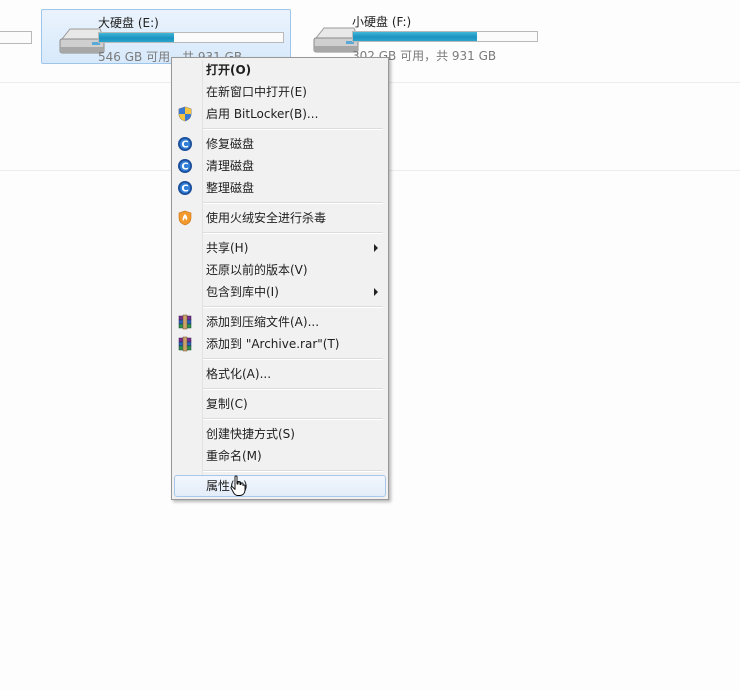 This screenshot has width=740, height=690. What do you see at coordinates (273, 344) in the screenshot?
I see `menu-item-label: 添加到 "Archive.rar"(T)` at bounding box center [273, 344].